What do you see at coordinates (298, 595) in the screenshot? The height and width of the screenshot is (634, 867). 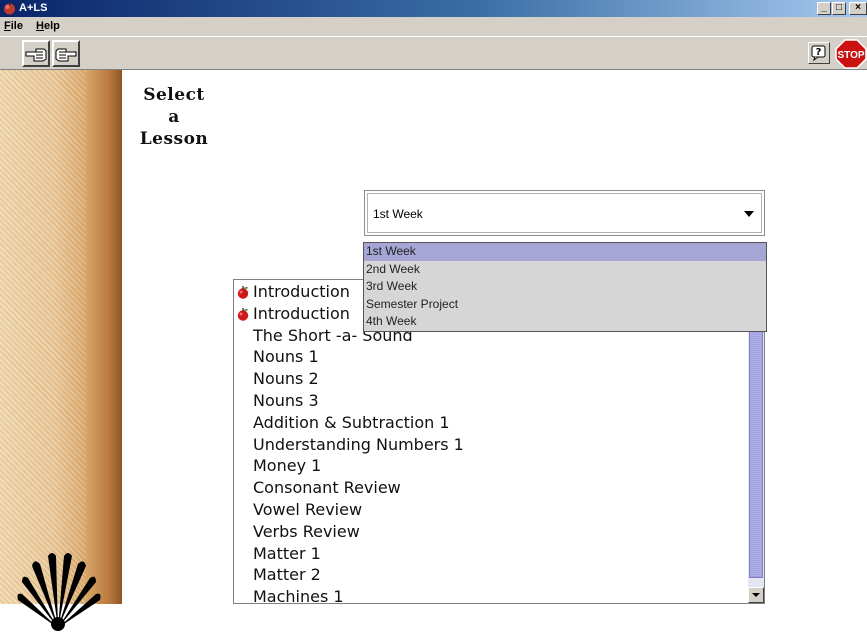 I see `lesson-title: Machines 1` at bounding box center [298, 595].